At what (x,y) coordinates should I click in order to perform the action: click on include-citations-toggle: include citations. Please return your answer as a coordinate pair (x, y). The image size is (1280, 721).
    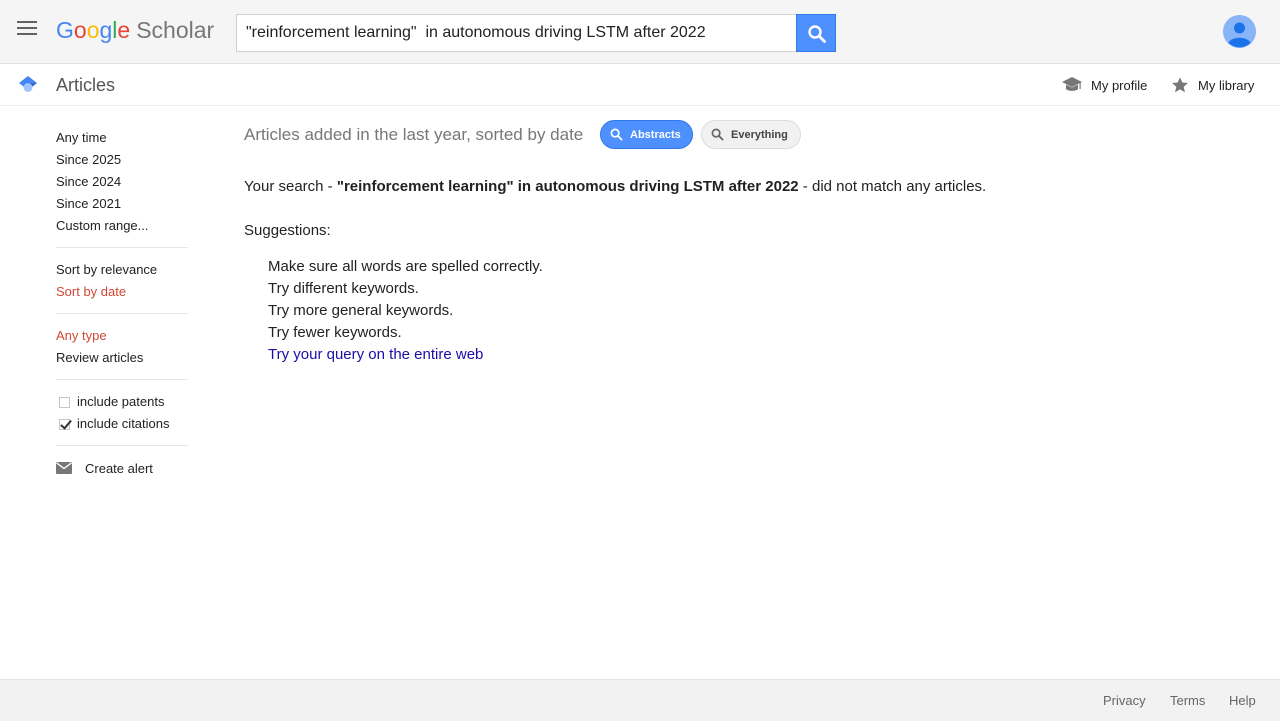
    Looking at the image, I should click on (122, 424).